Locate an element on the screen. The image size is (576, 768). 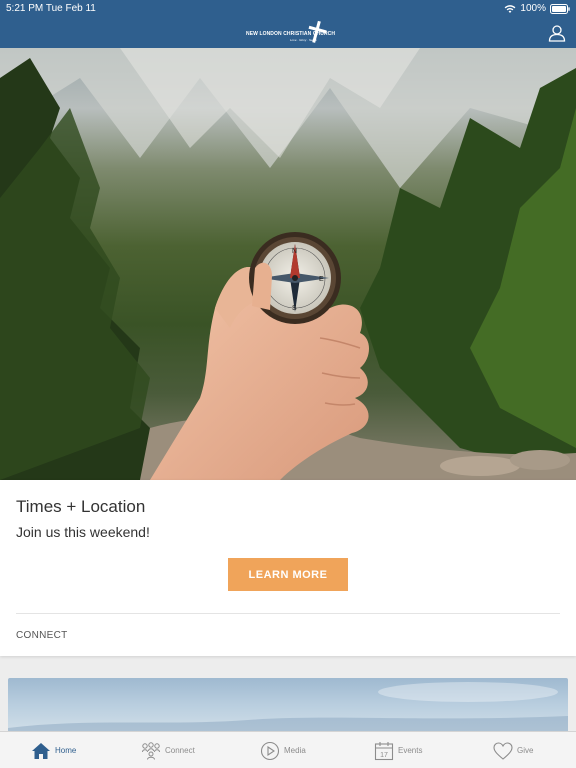
tab-events-label: Events is located at coordinates (410, 750).